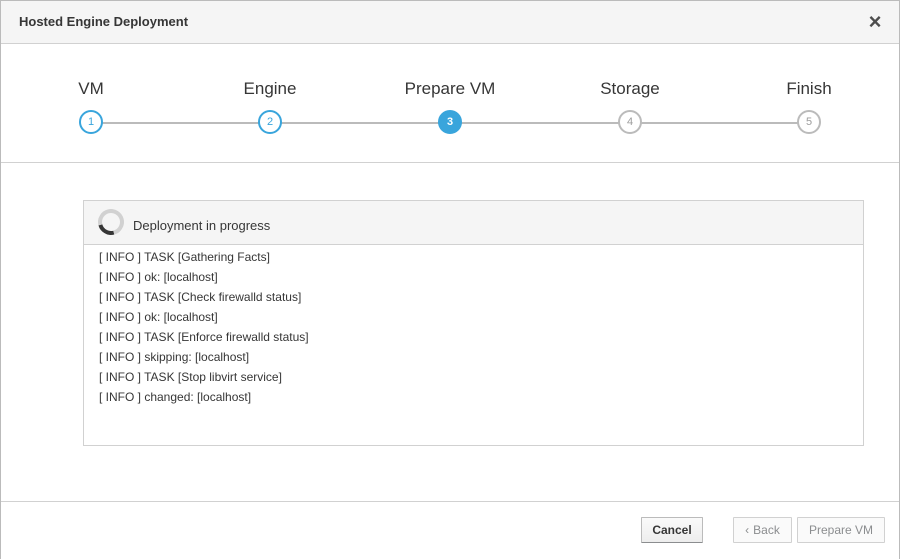 This screenshot has width=900, height=559. Describe the element at coordinates (450, 88) in the screenshot. I see `step-label: Prepare VM` at that location.